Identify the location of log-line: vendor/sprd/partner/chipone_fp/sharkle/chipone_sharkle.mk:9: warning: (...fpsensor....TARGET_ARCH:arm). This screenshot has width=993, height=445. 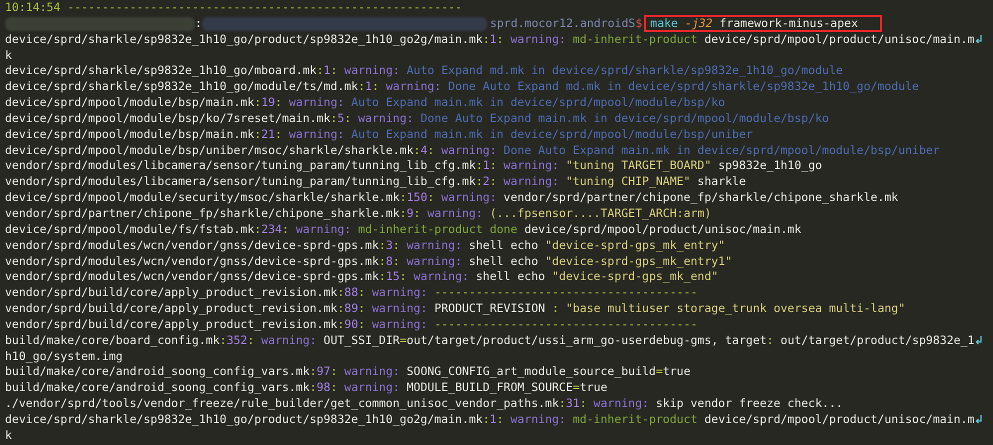
(358, 214).